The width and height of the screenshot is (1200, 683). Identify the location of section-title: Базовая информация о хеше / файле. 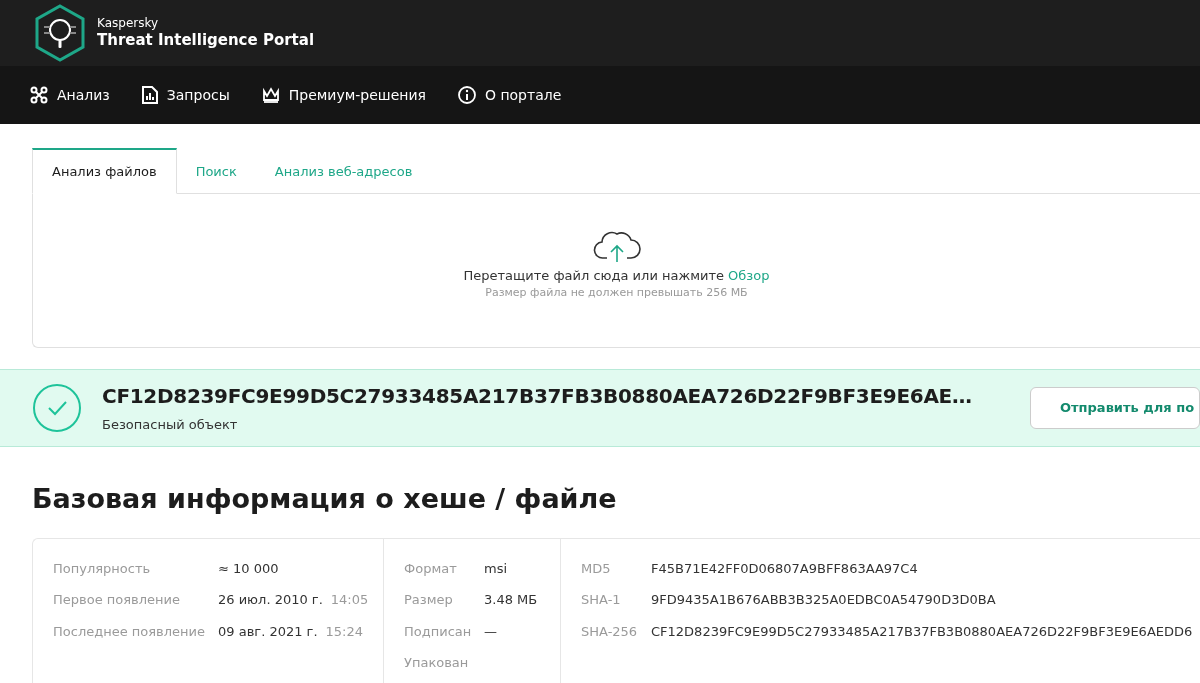
(325, 499).